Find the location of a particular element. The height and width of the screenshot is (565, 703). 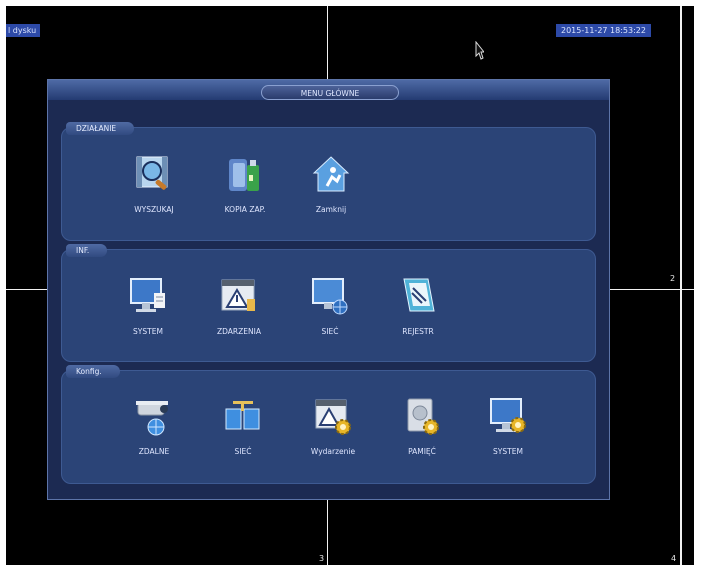

menu-item-label: PAMIĘĆ is located at coordinates (422, 451).